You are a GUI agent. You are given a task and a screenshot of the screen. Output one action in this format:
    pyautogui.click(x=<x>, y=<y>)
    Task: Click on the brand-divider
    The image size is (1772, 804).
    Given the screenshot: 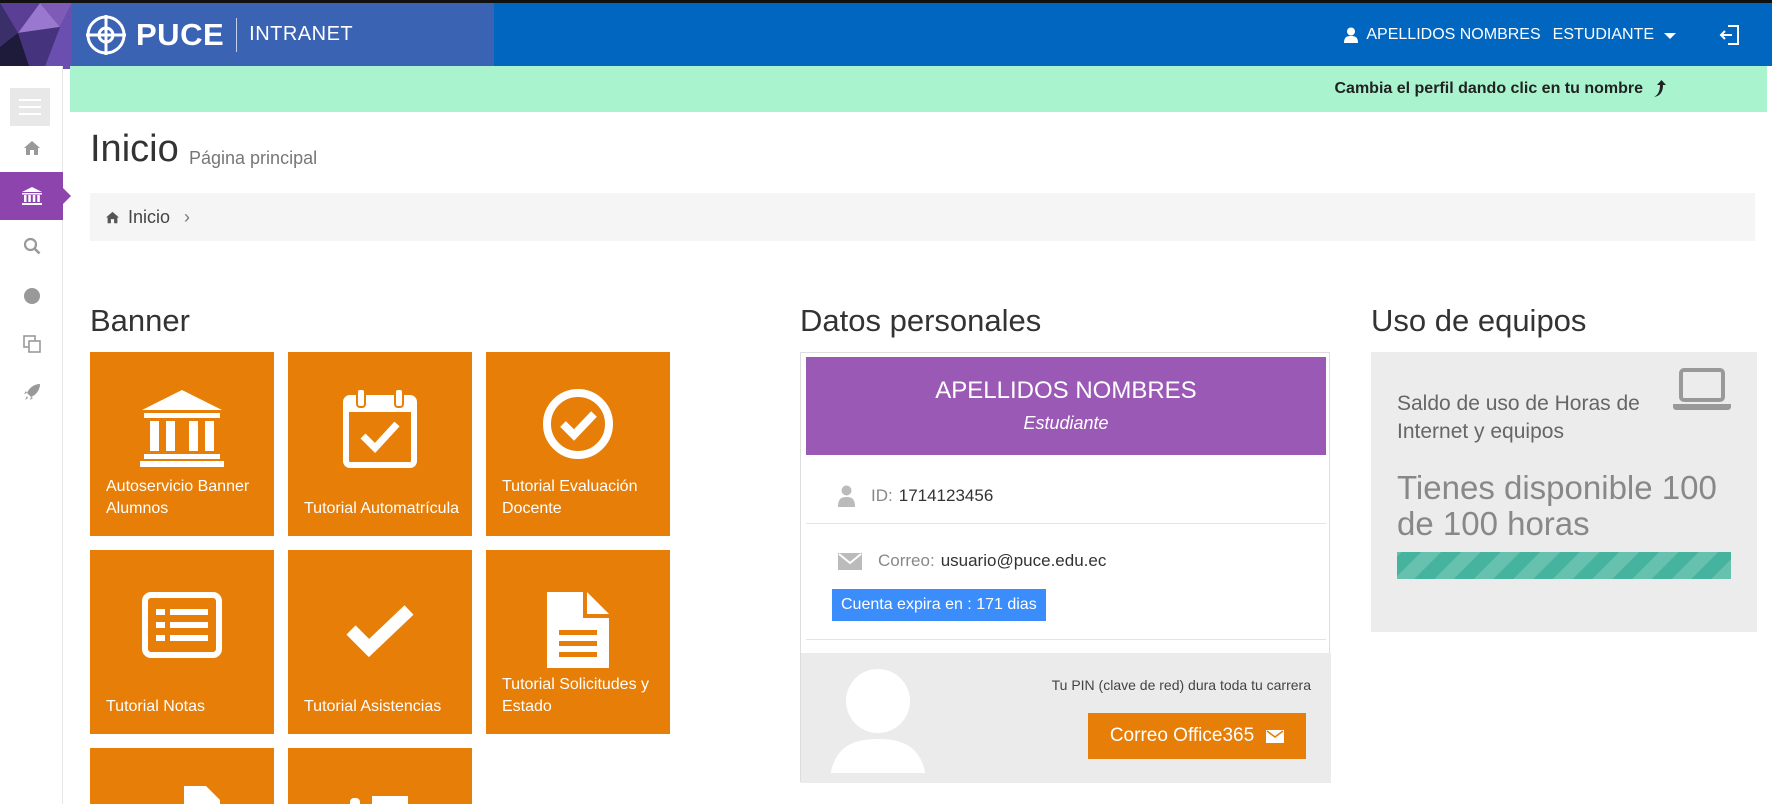 What is the action you would take?
    pyautogui.click(x=237, y=34)
    